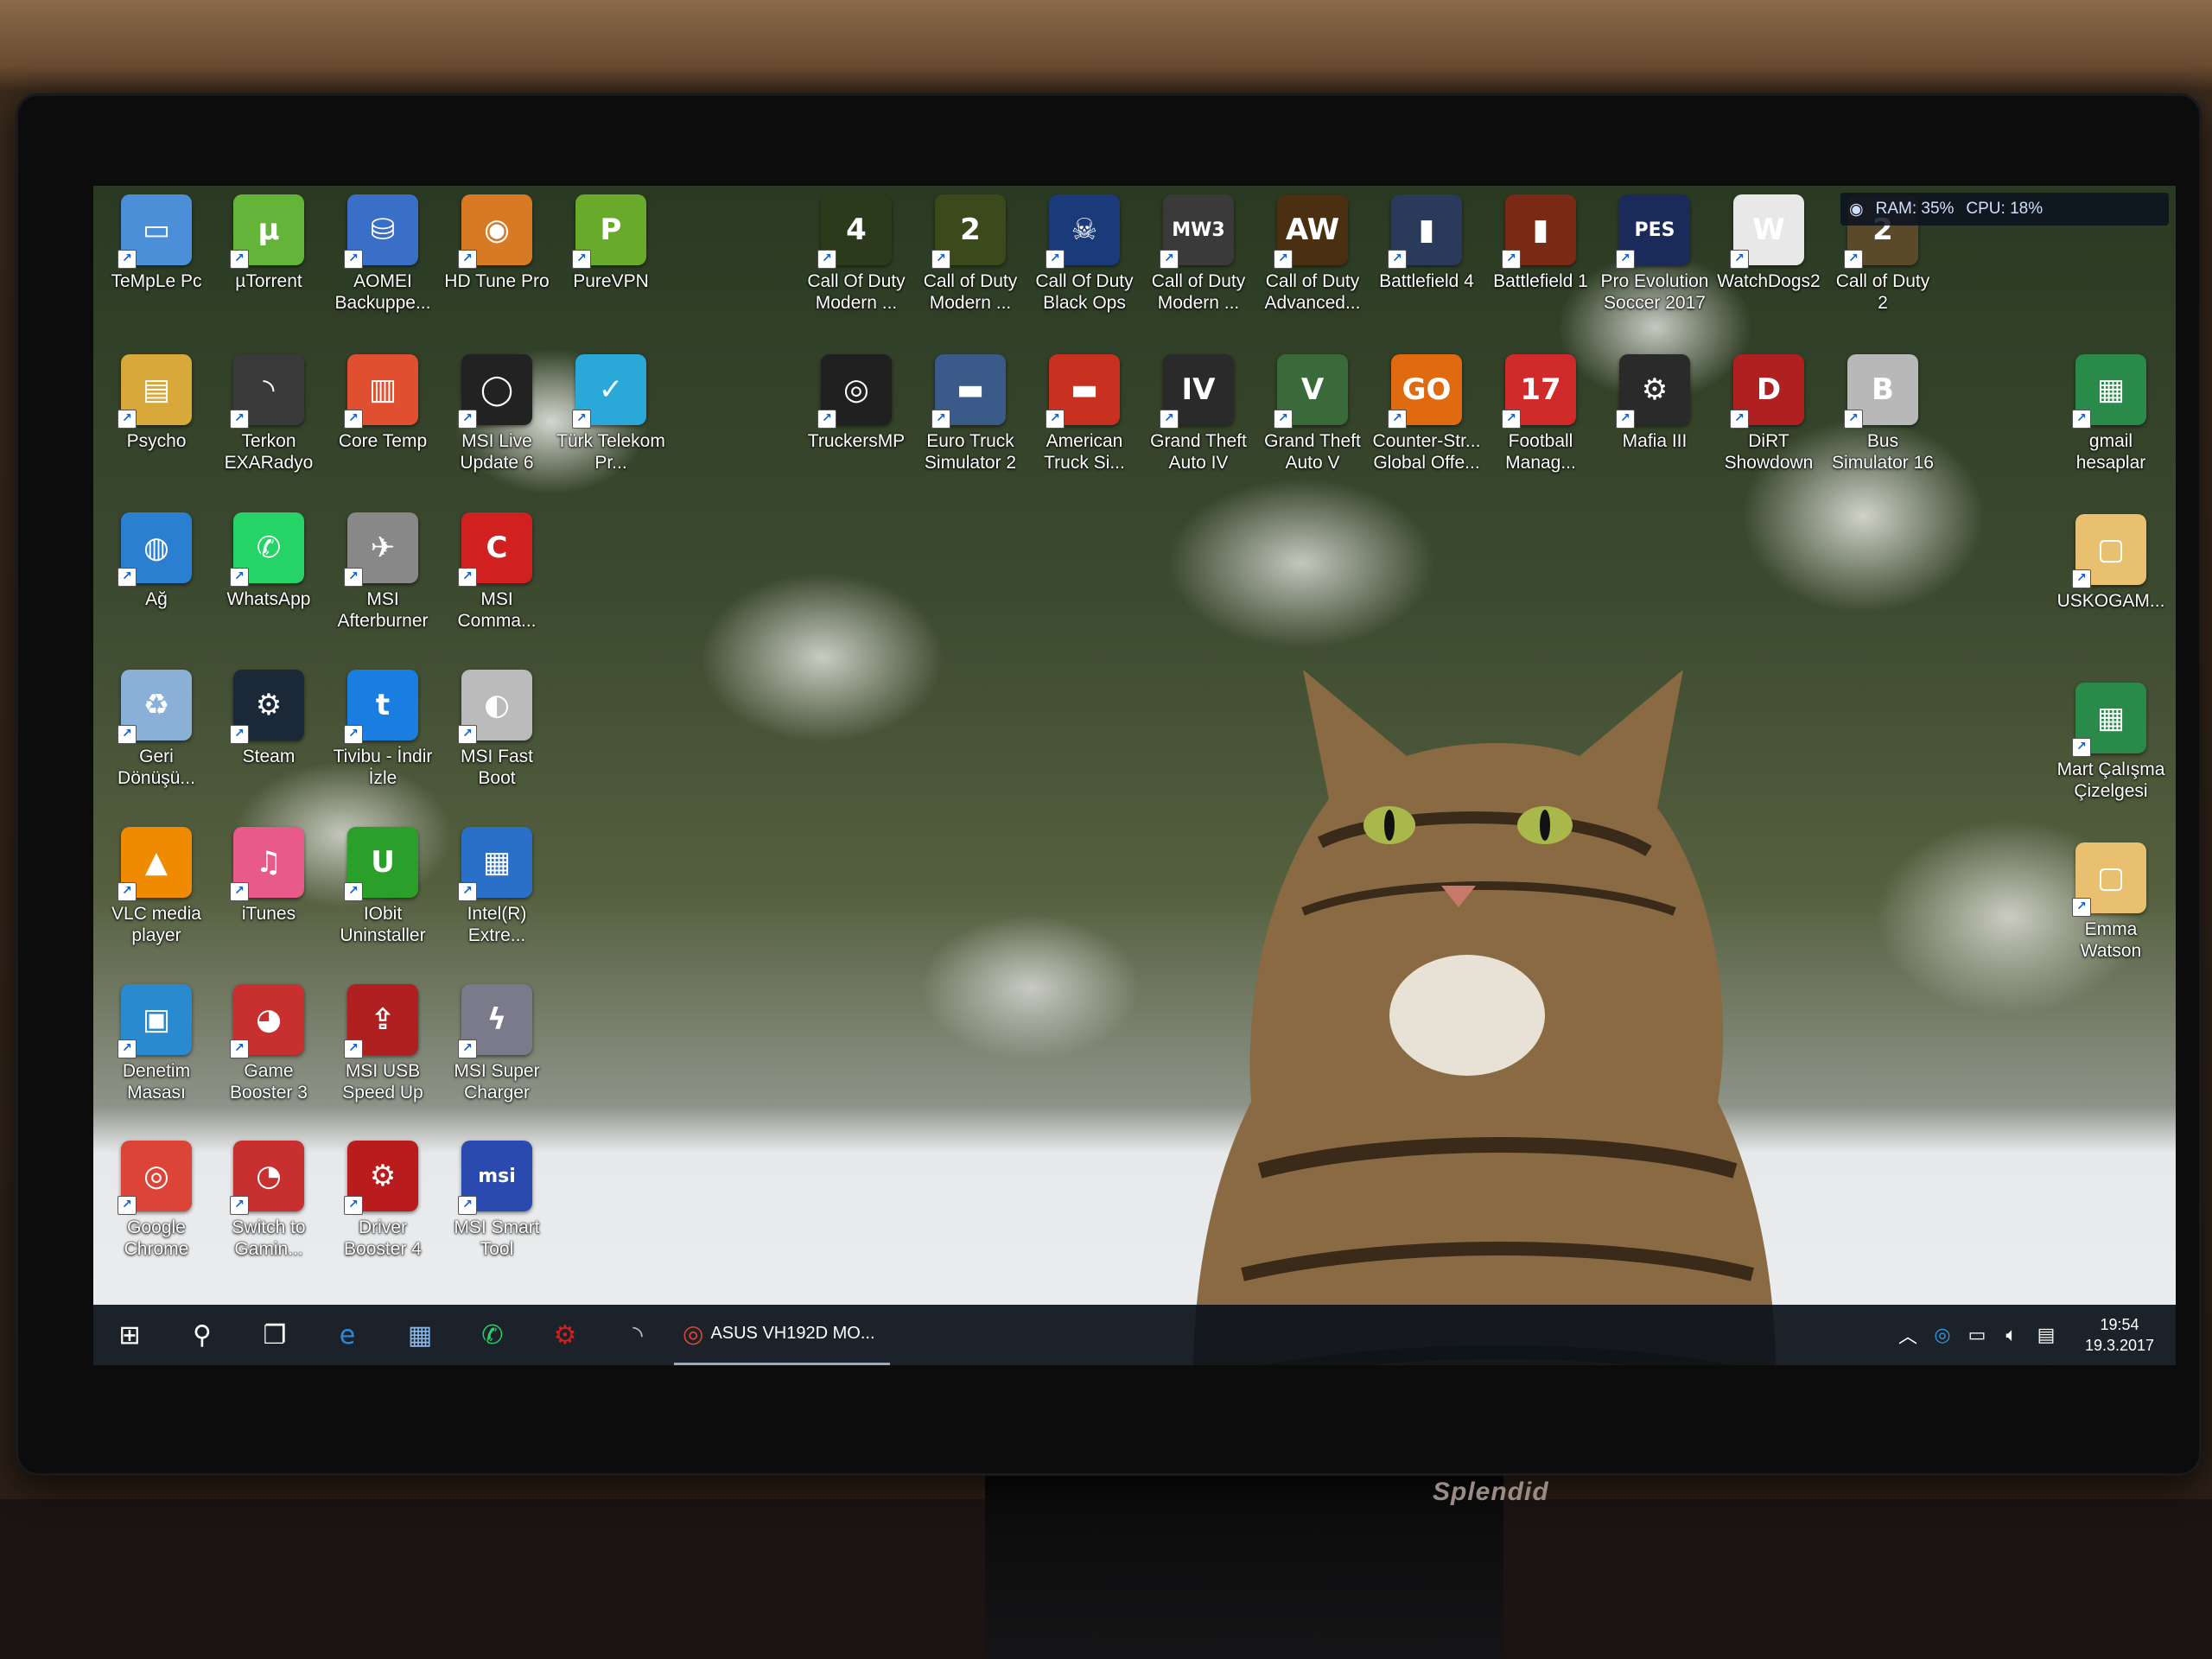  I want to click on desktop-icon: ⇪ ↗ MSI USB Speed Up, so click(382, 1043).